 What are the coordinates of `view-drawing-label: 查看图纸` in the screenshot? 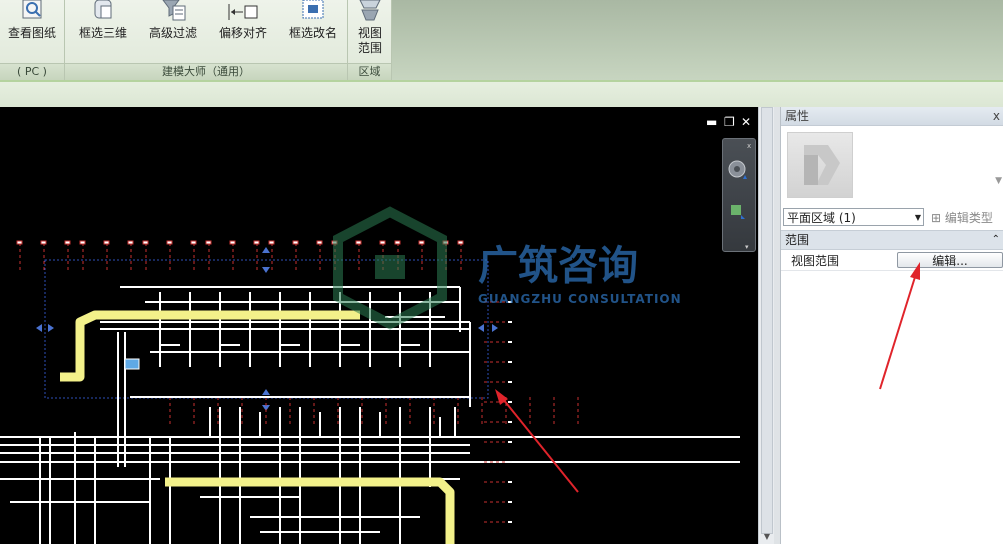 It's located at (31, 33).